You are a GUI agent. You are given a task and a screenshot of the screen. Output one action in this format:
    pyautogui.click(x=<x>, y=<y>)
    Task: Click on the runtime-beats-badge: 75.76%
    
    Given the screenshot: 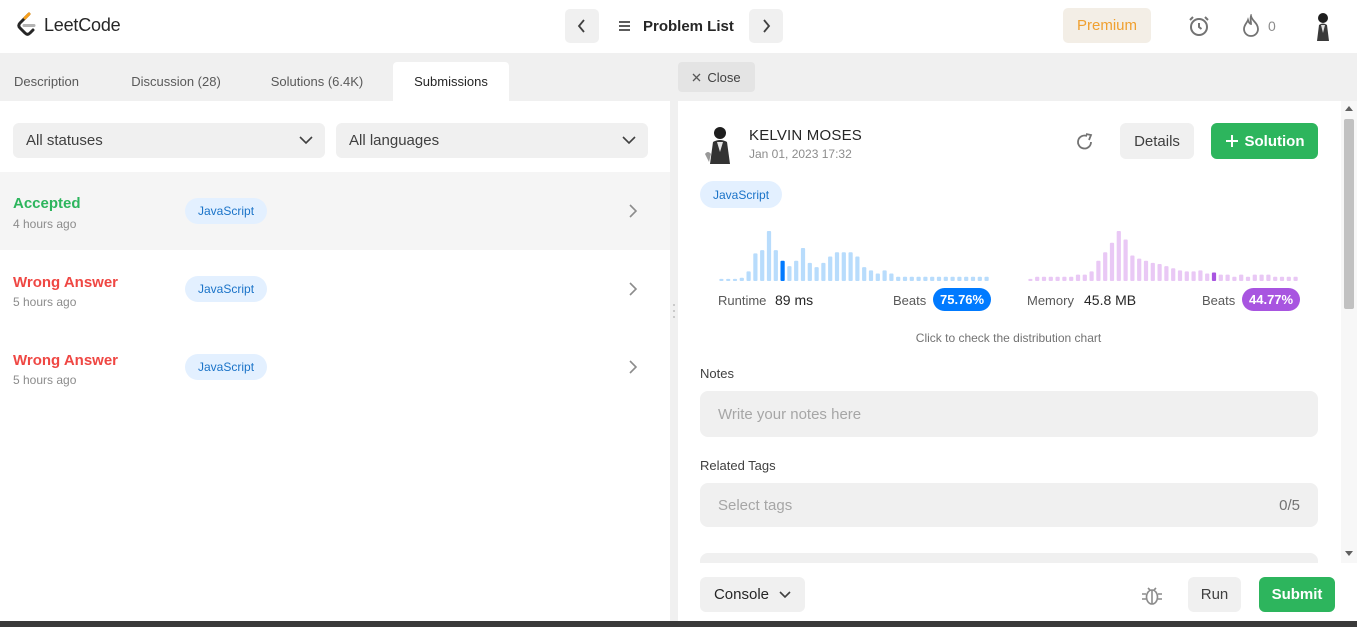 What is the action you would take?
    pyautogui.click(x=962, y=299)
    